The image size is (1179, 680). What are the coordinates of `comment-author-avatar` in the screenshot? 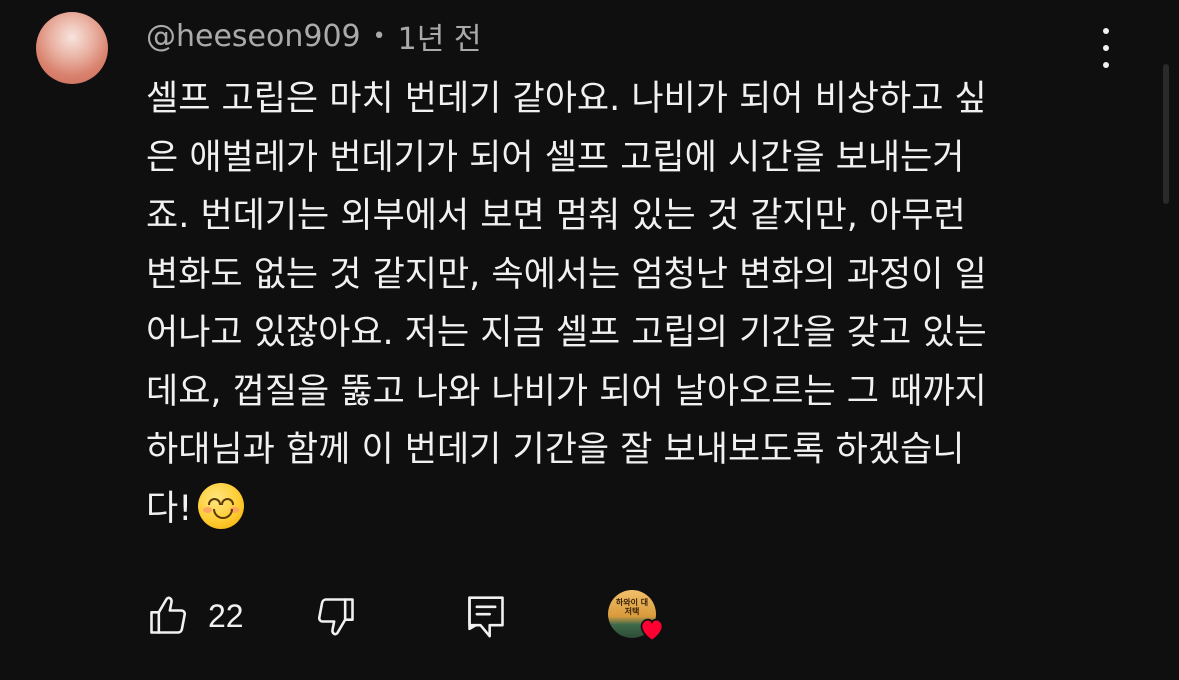 It's located at (72, 48).